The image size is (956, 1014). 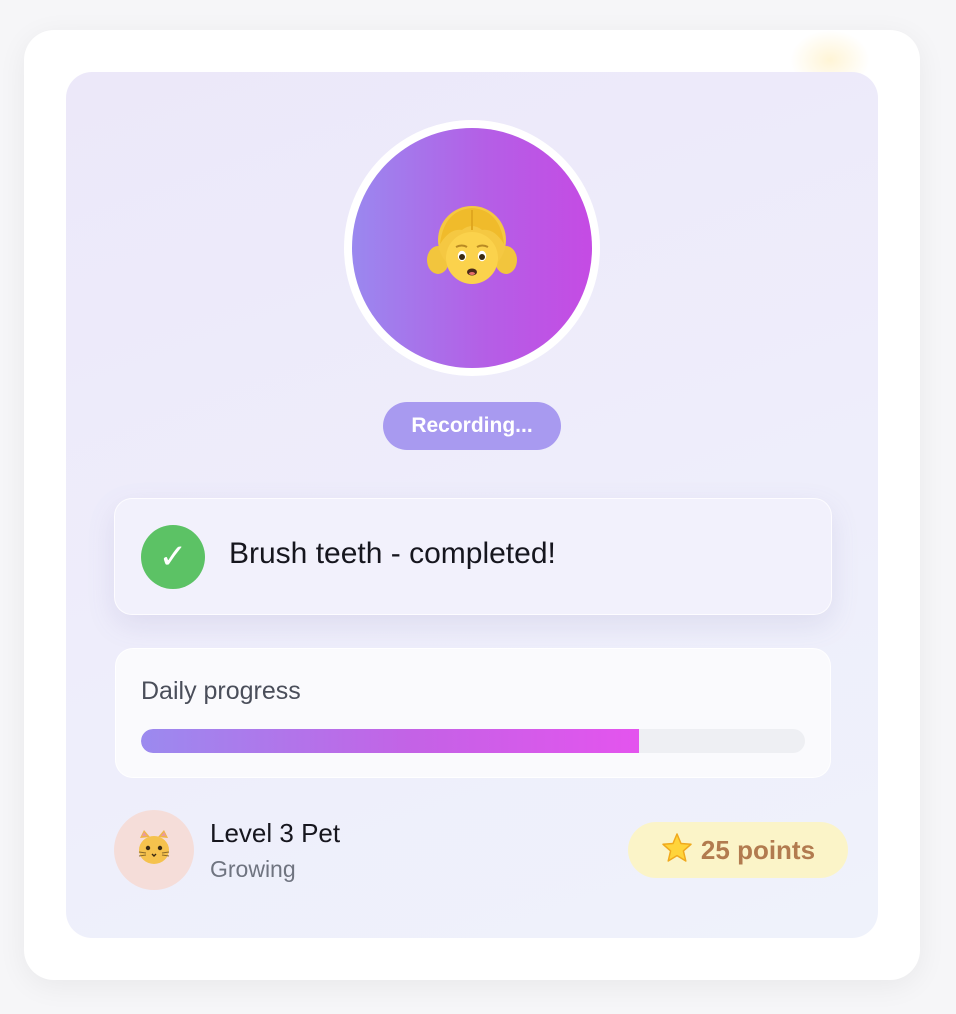 What do you see at coordinates (392, 553) in the screenshot?
I see `task-text: Brush teeth - completed!` at bounding box center [392, 553].